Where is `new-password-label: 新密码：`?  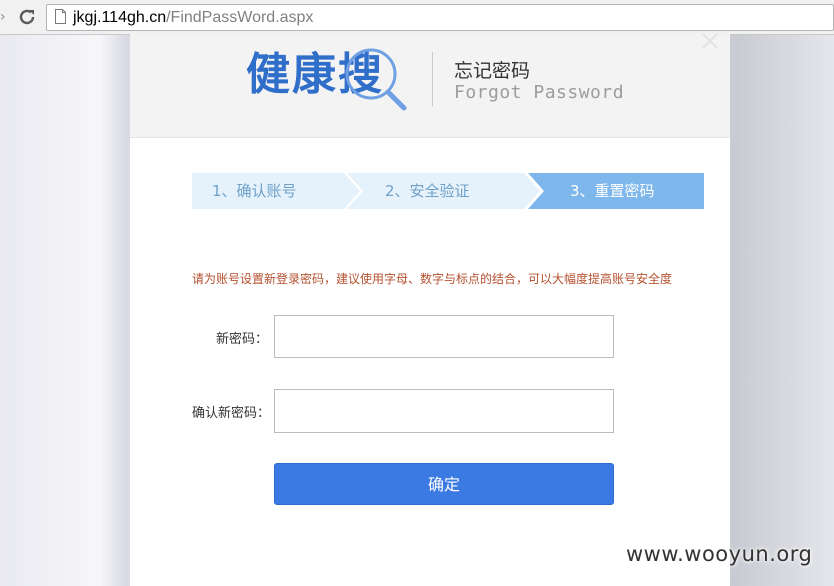 new-password-label: 新密码： is located at coordinates (242, 339).